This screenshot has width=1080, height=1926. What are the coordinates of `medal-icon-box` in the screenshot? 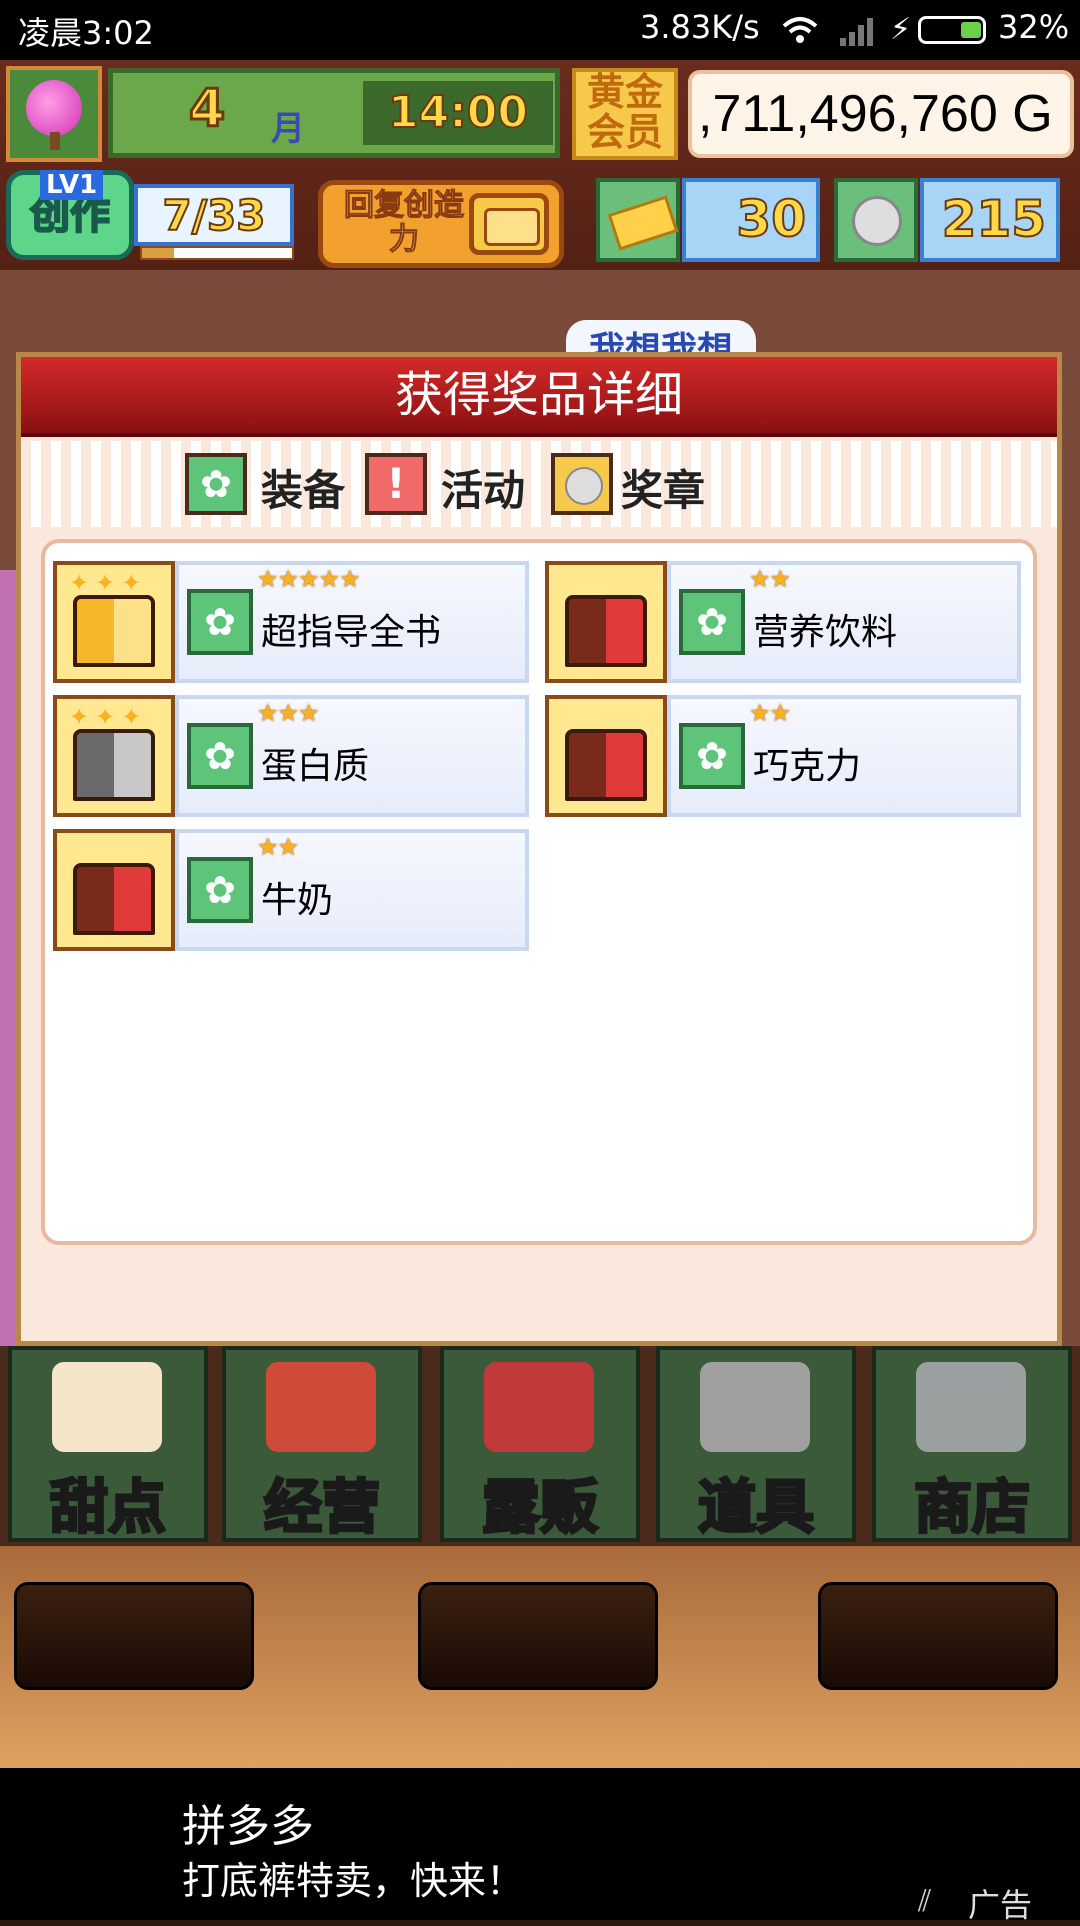 It's located at (876, 220).